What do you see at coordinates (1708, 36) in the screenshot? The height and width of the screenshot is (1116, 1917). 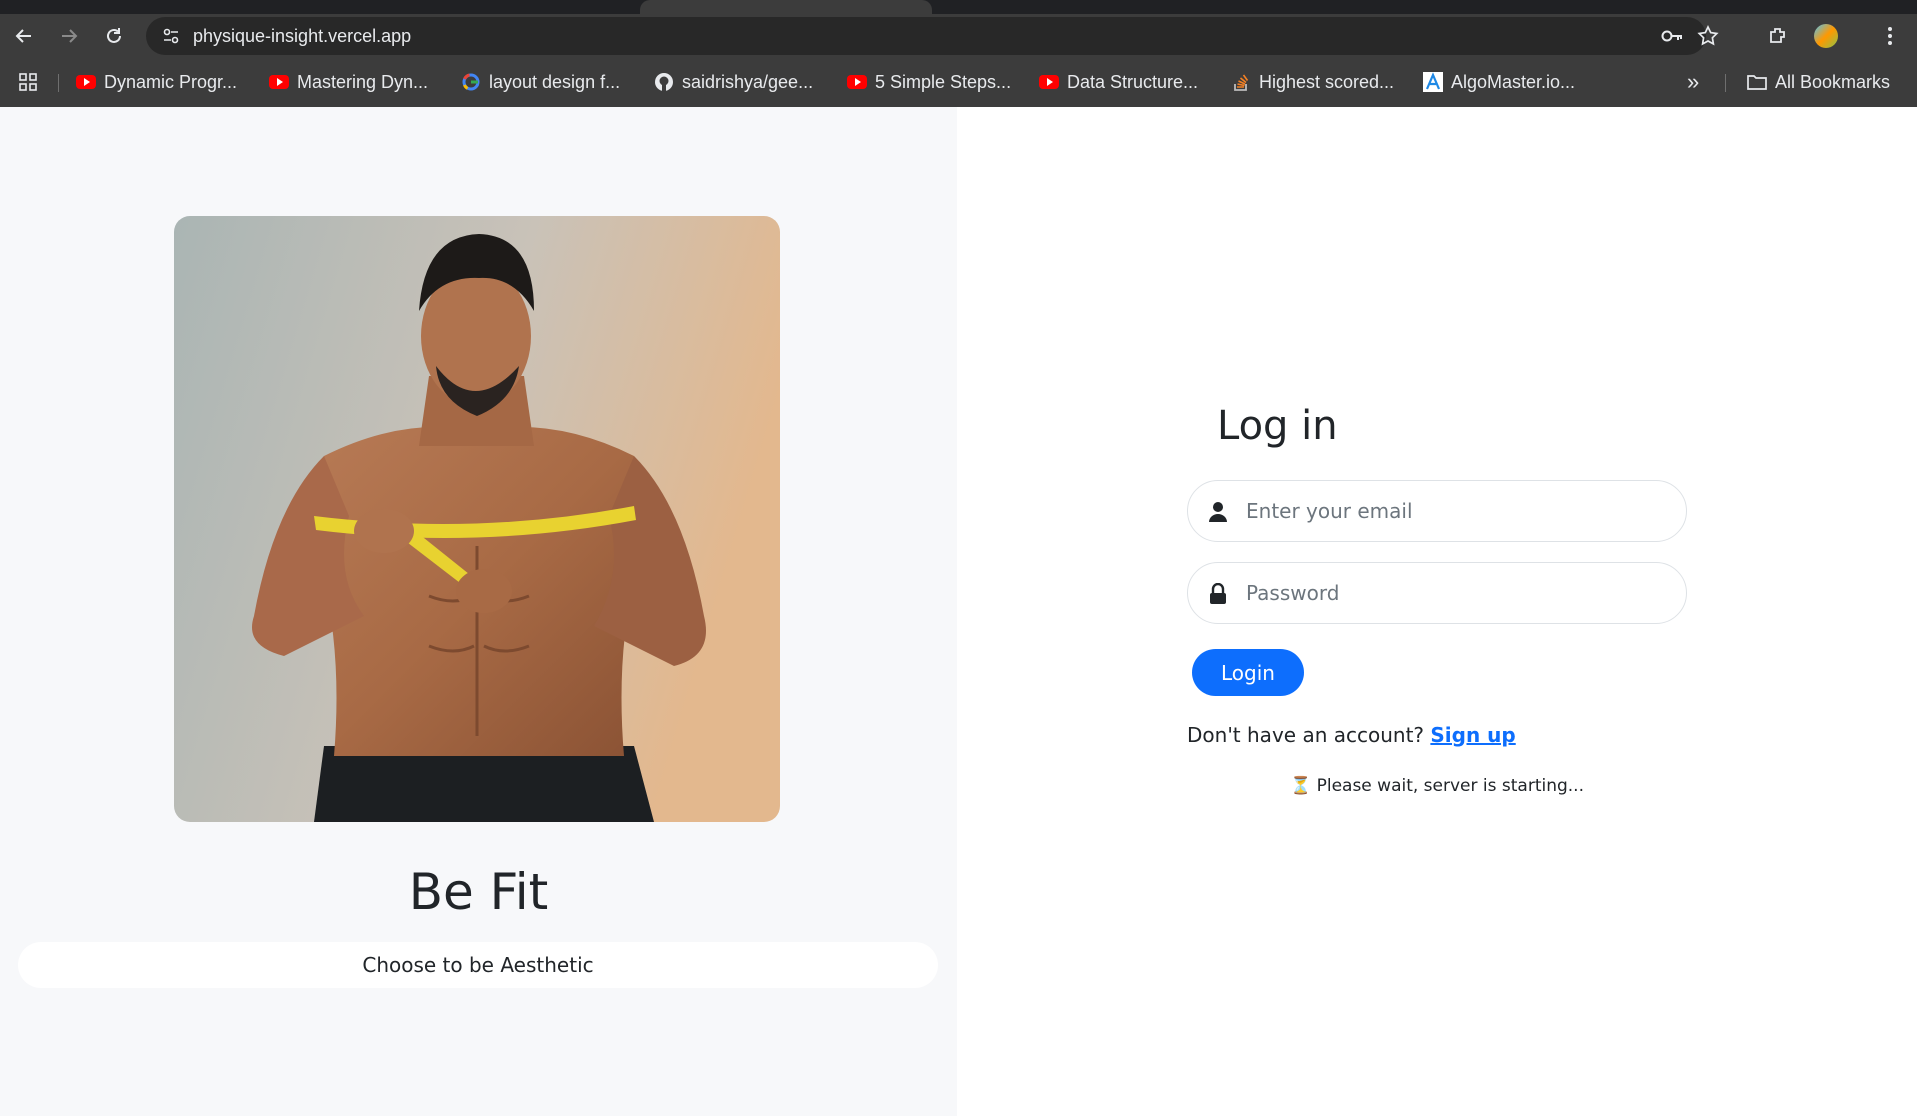 I see `bookmark-star-icon` at bounding box center [1708, 36].